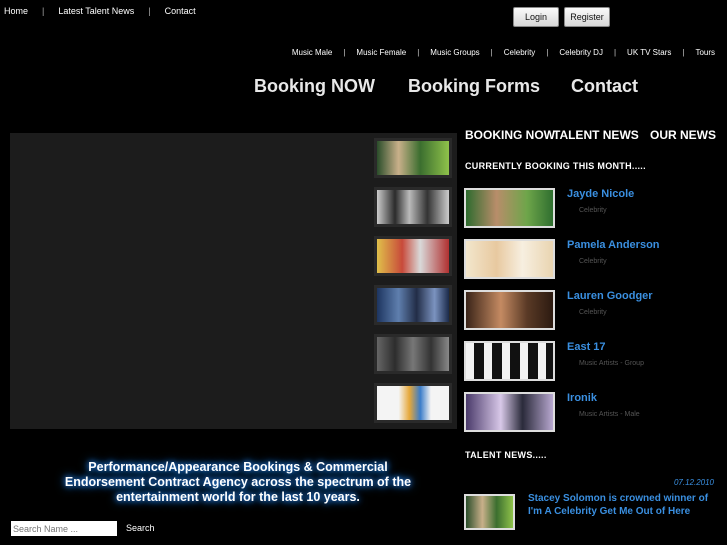  Describe the element at coordinates (180, 11) in the screenshot. I see `nav-contact-link: Contact` at that location.